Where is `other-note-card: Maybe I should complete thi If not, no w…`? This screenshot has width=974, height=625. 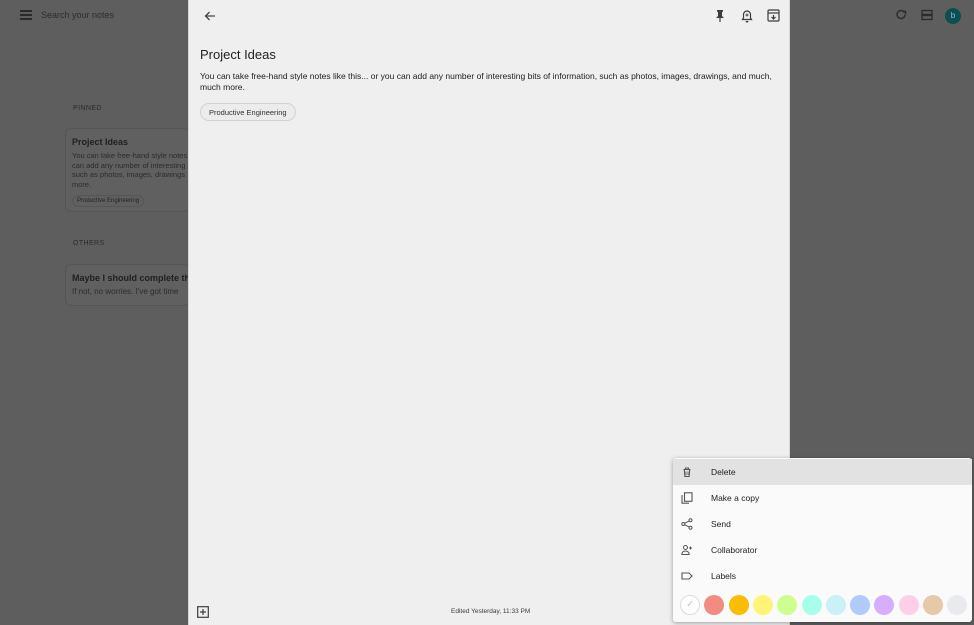 other-note-card: Maybe I should complete thi If not, no w… is located at coordinates (127, 285).